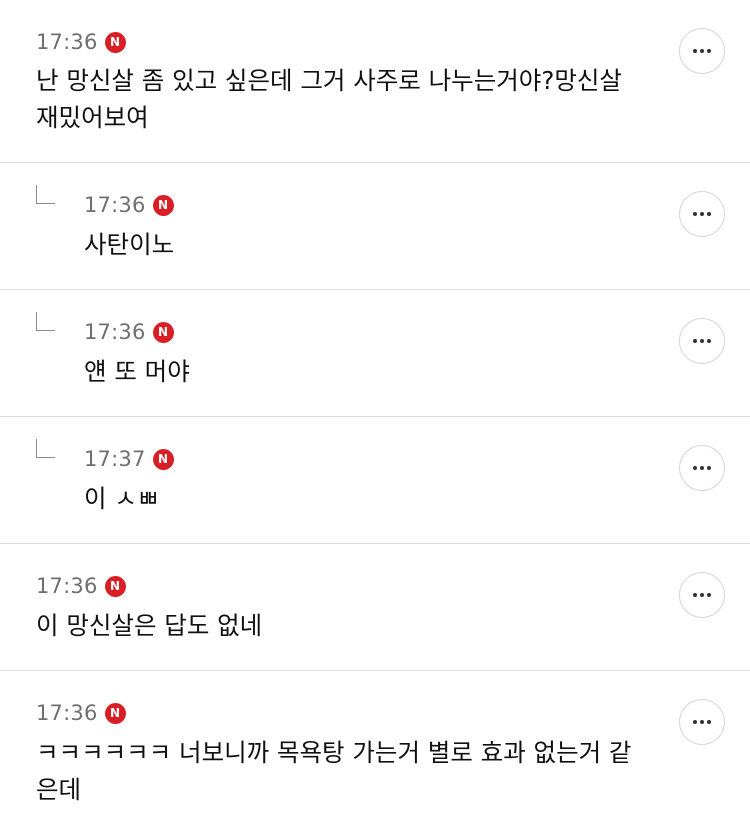 The width and height of the screenshot is (750, 825). What do you see at coordinates (122, 498) in the screenshot?
I see `comment-text: 이 ㅅㅃ` at bounding box center [122, 498].